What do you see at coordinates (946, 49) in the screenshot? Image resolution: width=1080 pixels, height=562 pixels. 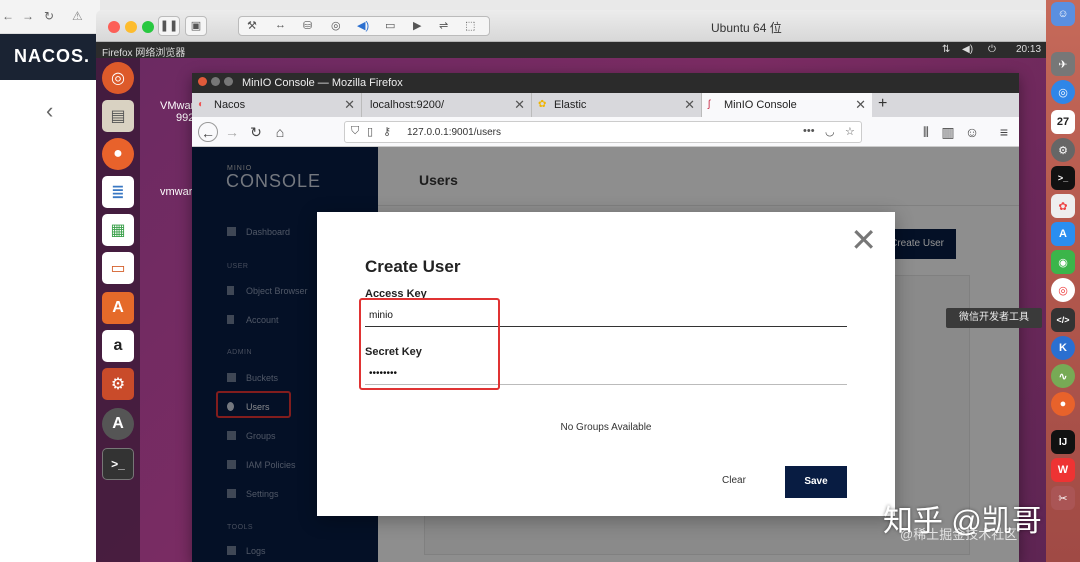 I see `network-icon: ⇅` at bounding box center [946, 49].